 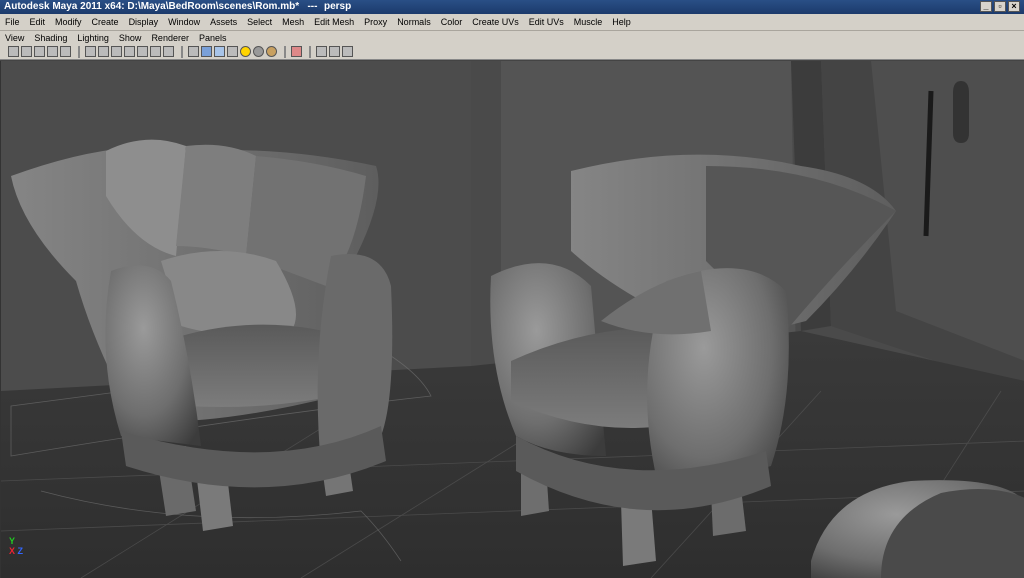 I want to click on view-axis-indicator: Y X Z, so click(x=16, y=546).